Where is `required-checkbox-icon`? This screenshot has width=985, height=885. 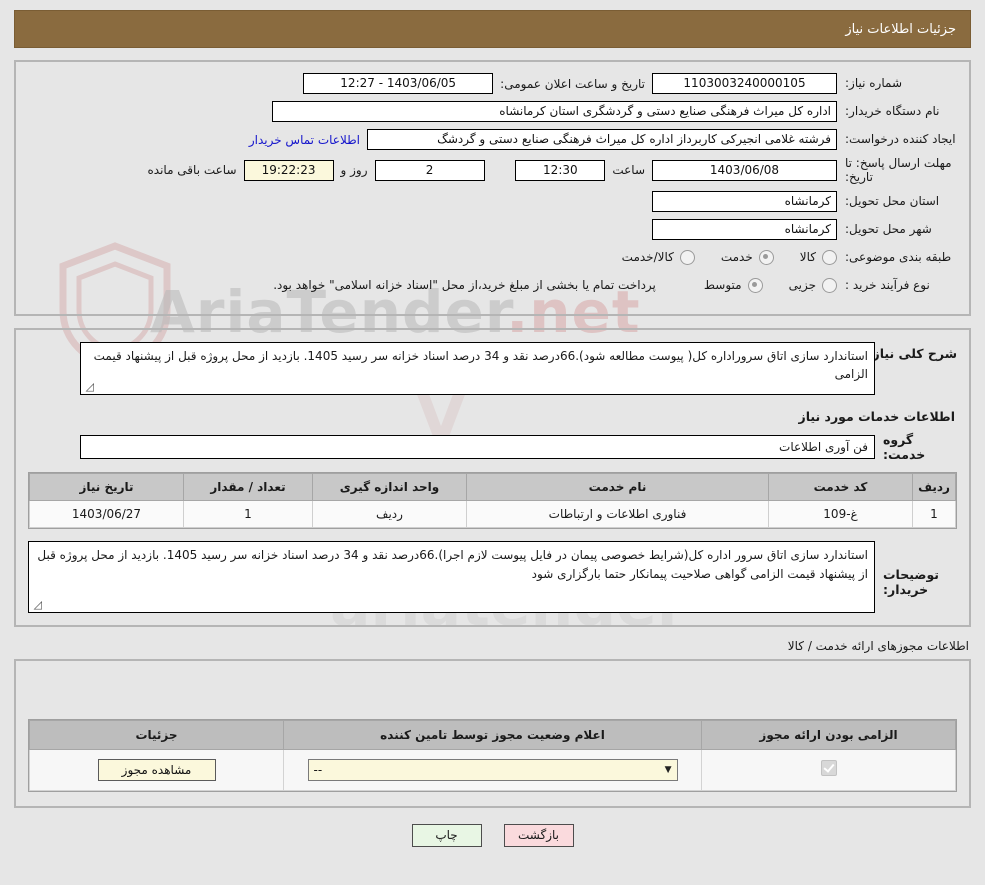
required-checkbox-icon is located at coordinates (828, 768).